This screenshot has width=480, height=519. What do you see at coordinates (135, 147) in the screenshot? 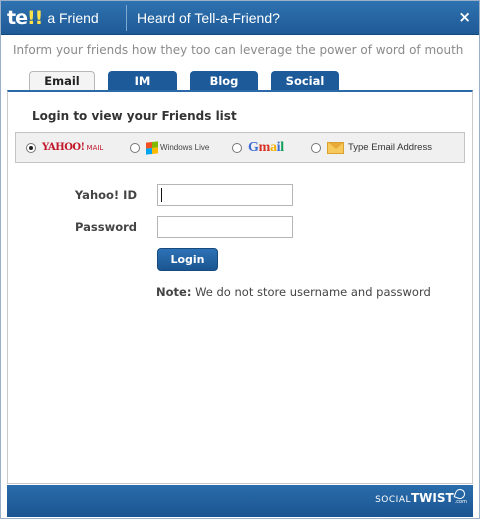
I see `windows-live-radio` at bounding box center [135, 147].